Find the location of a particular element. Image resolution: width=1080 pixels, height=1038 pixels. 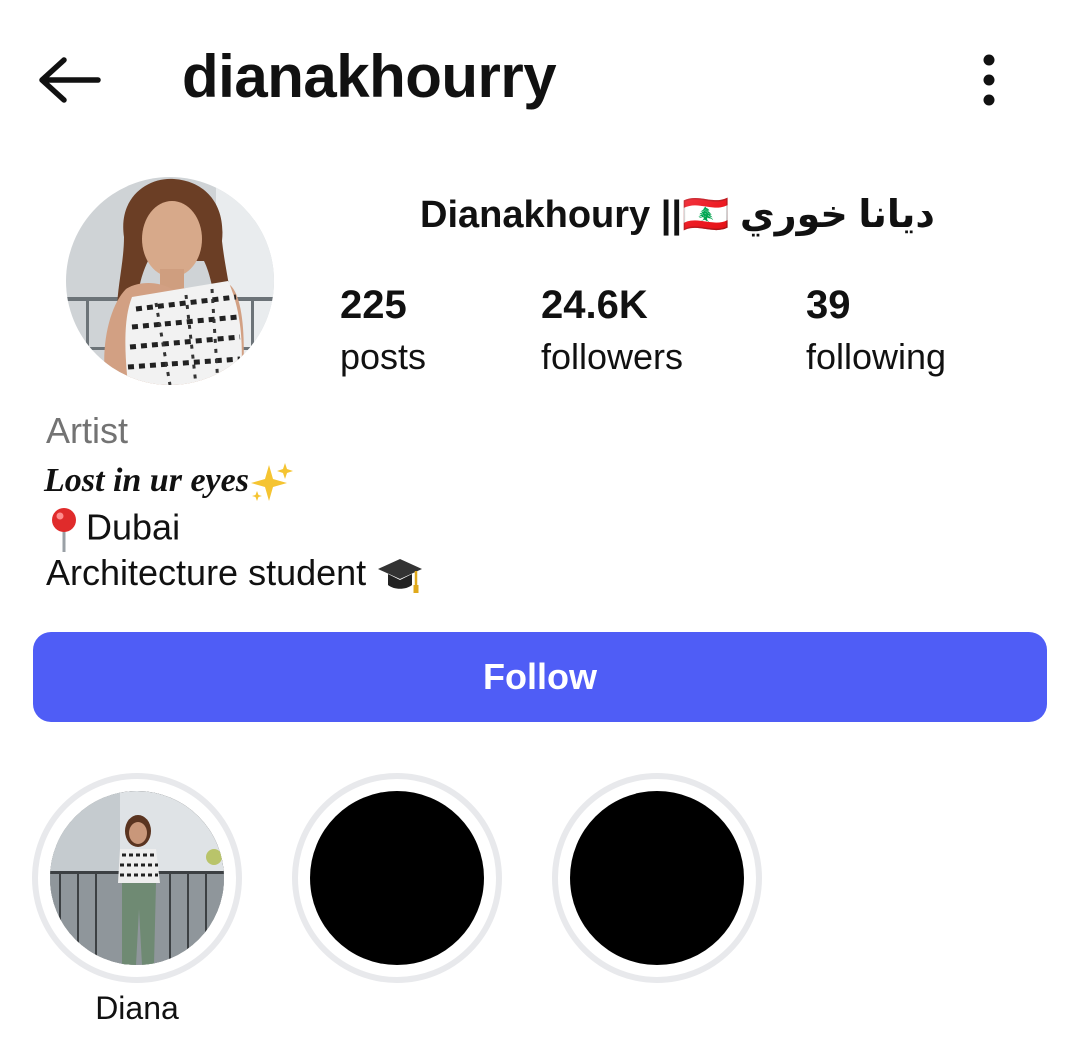

bio-text: Dubai is located at coordinates (133, 527).